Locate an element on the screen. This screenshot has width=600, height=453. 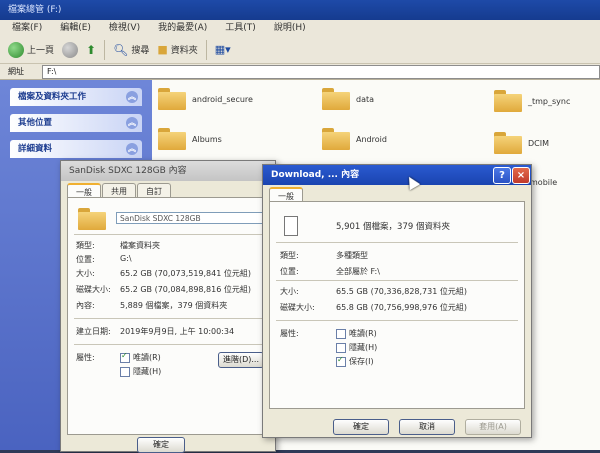
menu-file: 檔案(F) is located at coordinates (27, 28).